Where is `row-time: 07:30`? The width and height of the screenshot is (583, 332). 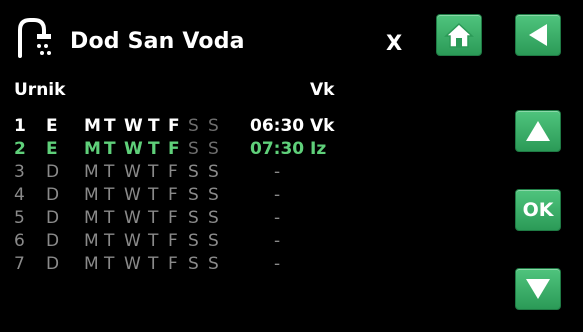 row-time: 07:30 is located at coordinates (277, 149).